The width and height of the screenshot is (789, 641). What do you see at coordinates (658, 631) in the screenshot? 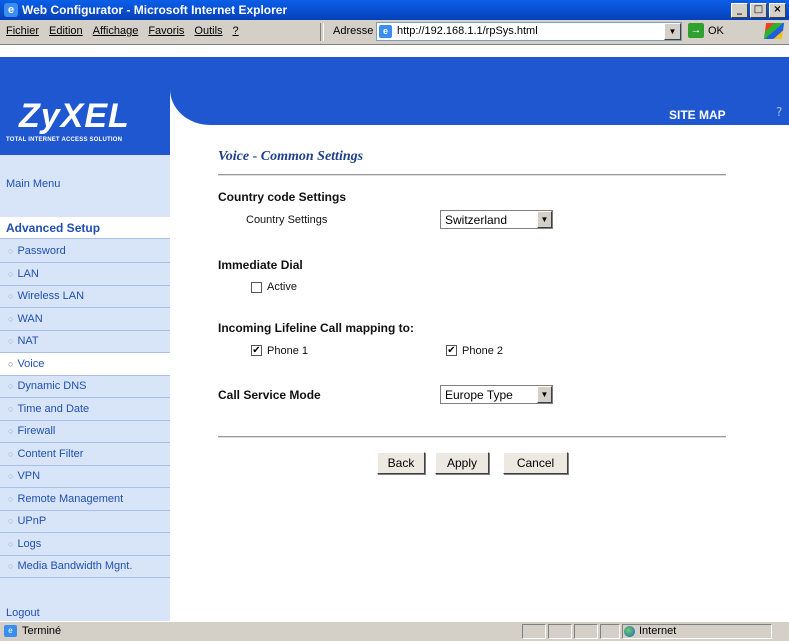
I see `zone-label: Internet` at bounding box center [658, 631].